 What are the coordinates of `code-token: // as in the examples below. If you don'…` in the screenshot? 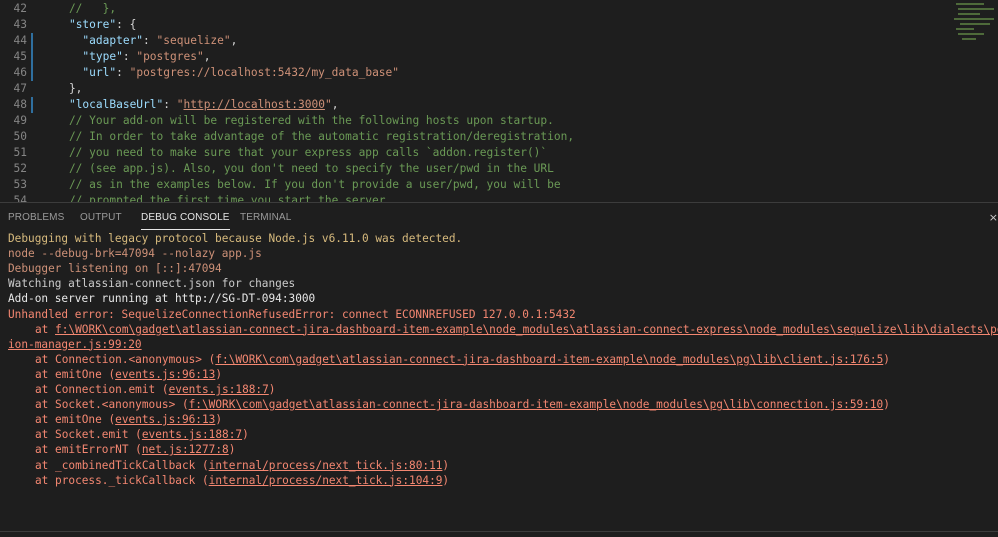 It's located at (301, 184).